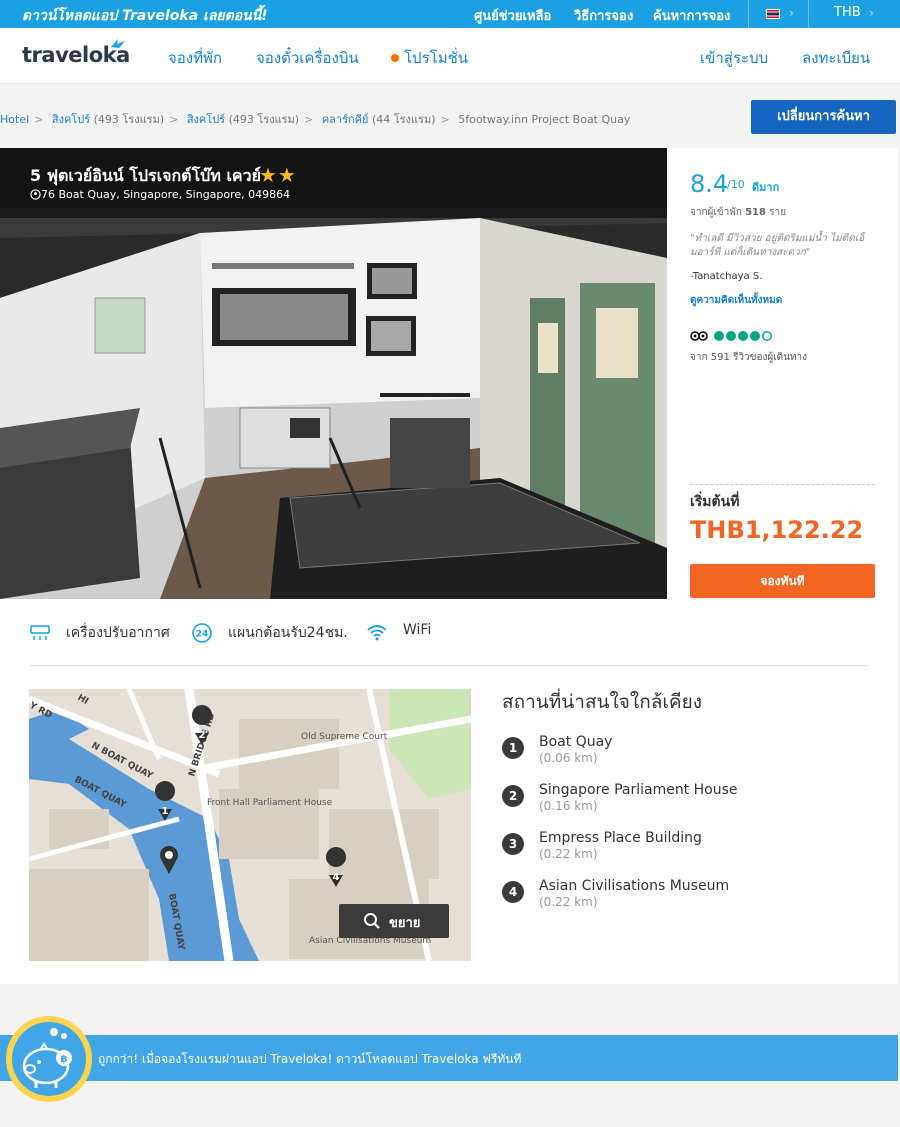 The height and width of the screenshot is (1127, 900). What do you see at coordinates (417, 630) in the screenshot?
I see `amenity-wifi-label: WiFi` at bounding box center [417, 630].